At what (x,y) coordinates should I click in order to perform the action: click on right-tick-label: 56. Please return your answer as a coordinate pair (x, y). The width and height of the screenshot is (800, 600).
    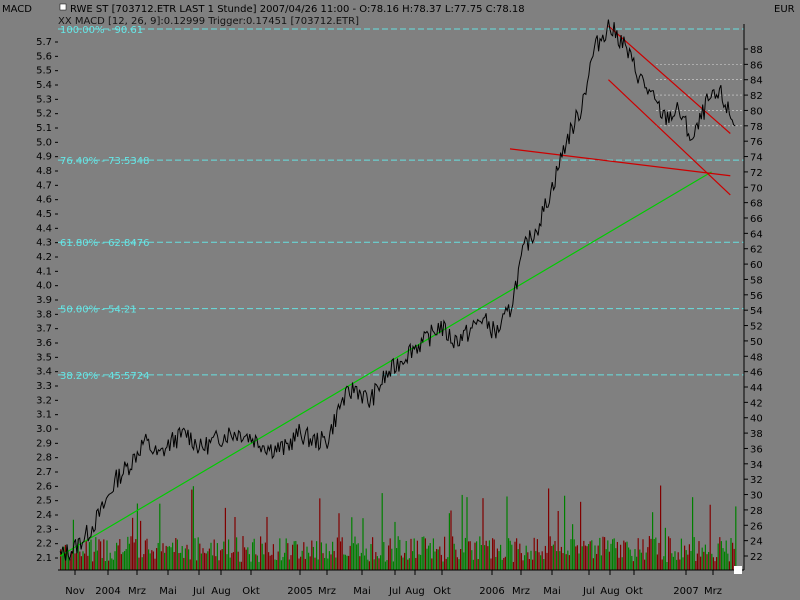
    Looking at the image, I should click on (756, 296).